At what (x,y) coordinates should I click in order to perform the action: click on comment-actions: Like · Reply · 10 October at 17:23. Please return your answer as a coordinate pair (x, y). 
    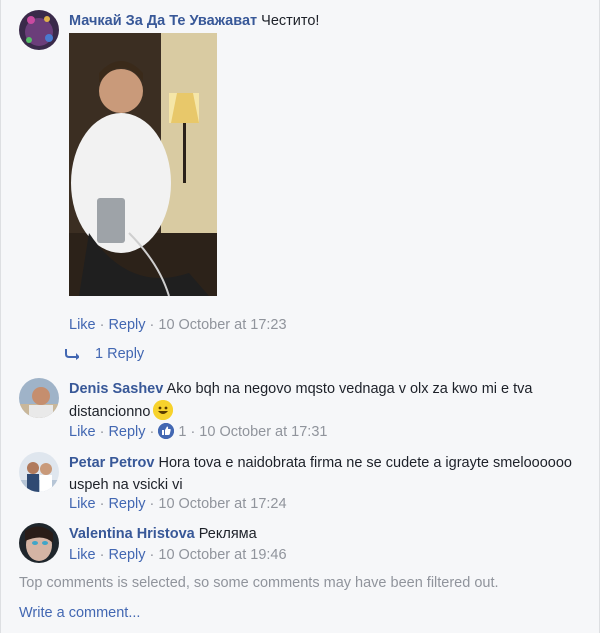
    Looking at the image, I should click on (178, 325).